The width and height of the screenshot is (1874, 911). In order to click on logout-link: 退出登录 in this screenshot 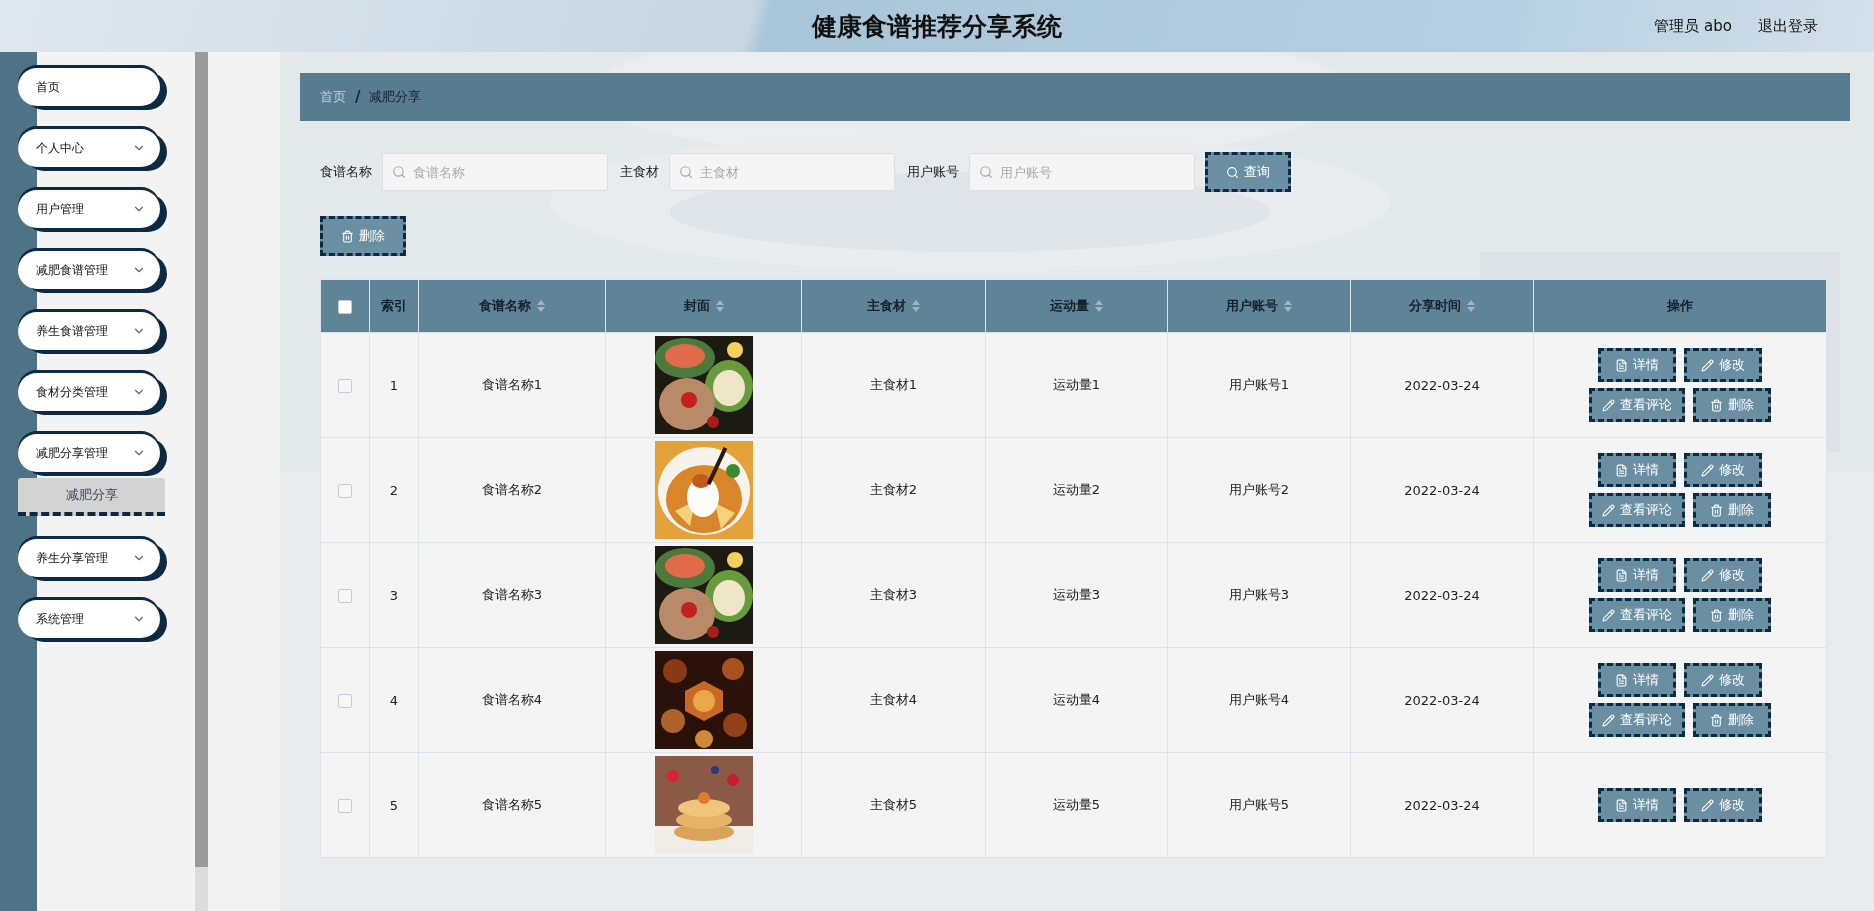, I will do `click(1788, 26)`.